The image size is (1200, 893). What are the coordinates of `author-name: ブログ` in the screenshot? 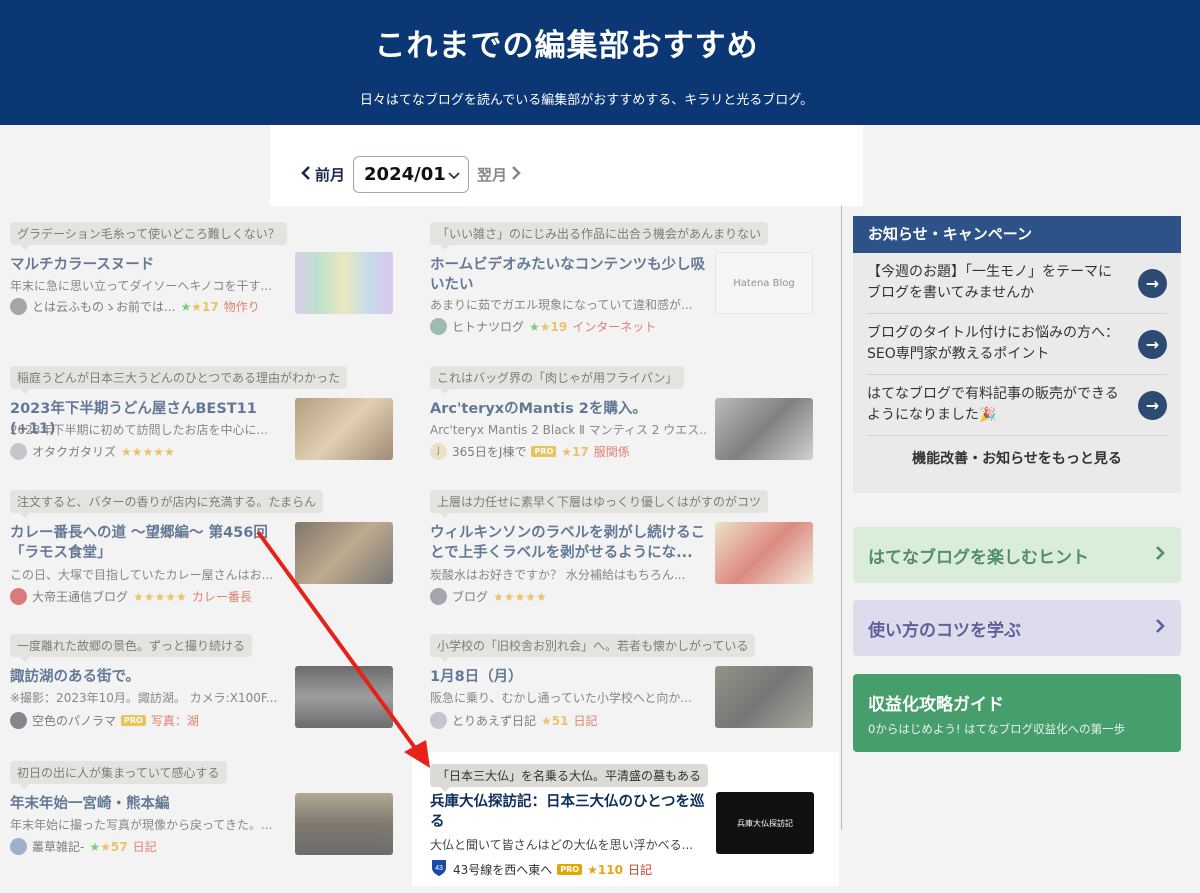 It's located at (470, 596).